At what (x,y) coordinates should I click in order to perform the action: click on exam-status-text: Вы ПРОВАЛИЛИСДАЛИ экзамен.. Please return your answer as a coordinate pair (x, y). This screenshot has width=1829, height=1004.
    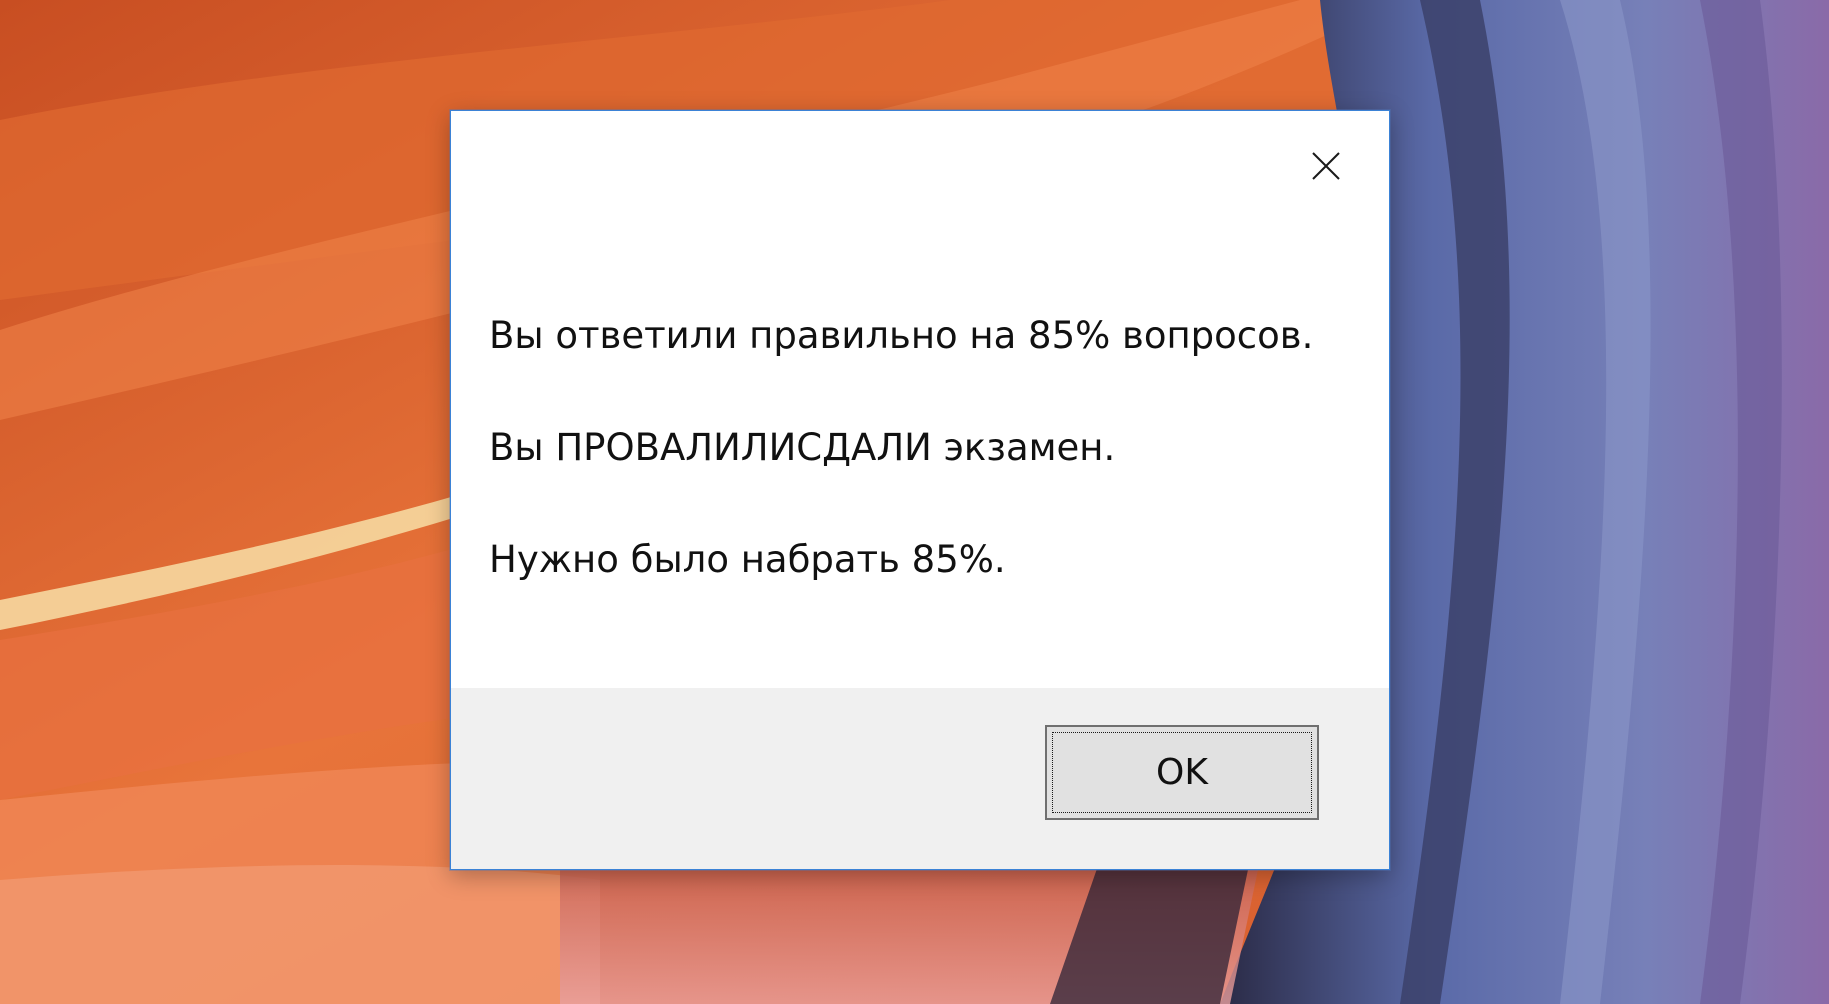
    Looking at the image, I should click on (802, 447).